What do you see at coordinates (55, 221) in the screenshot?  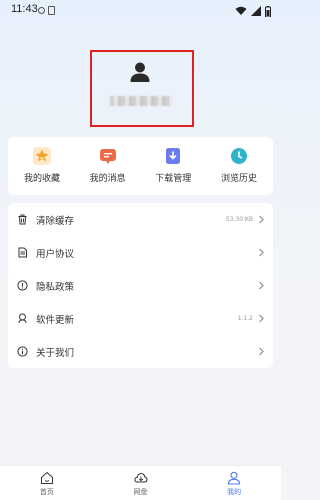 I see `row-label: 清除缓存` at bounding box center [55, 221].